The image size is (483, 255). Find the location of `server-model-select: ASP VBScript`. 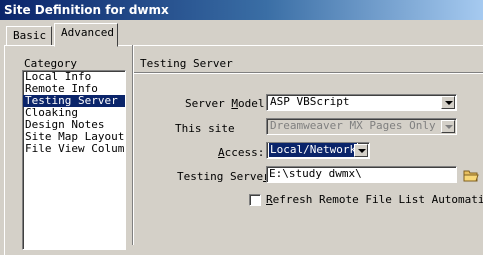

server-model-select: ASP VBScript is located at coordinates (361, 102).